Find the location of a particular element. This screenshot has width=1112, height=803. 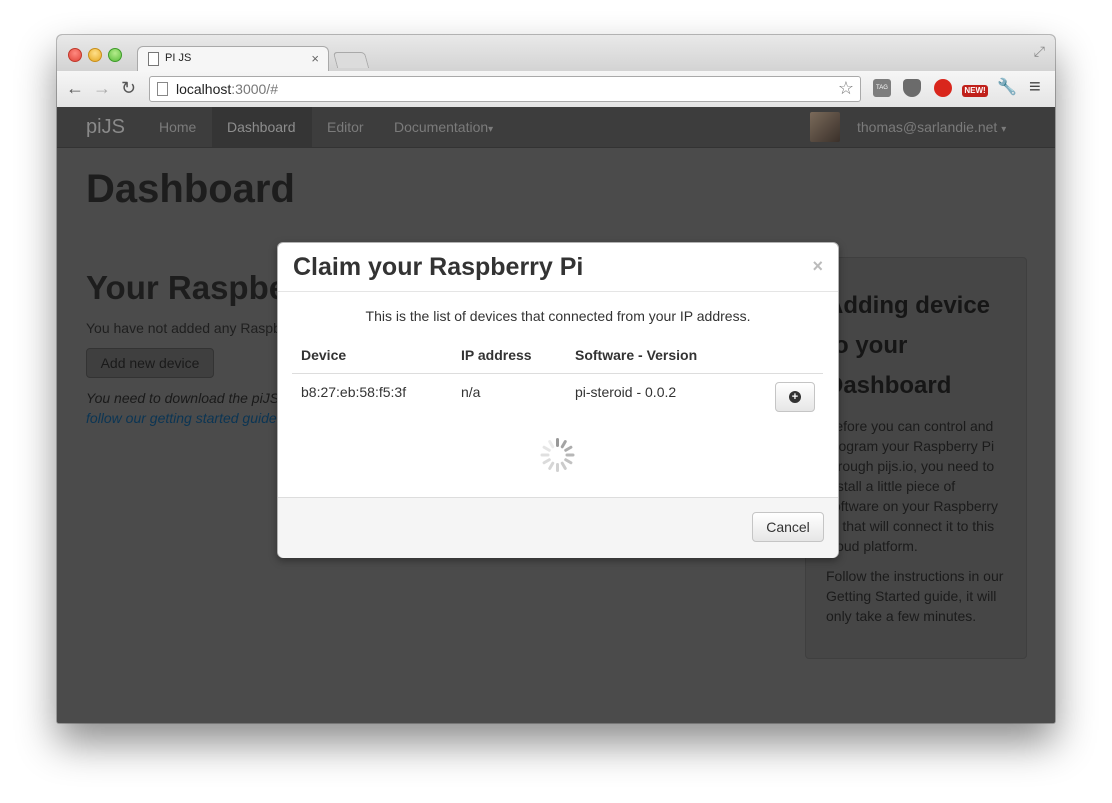

tab-close-icon: × is located at coordinates (315, 58).